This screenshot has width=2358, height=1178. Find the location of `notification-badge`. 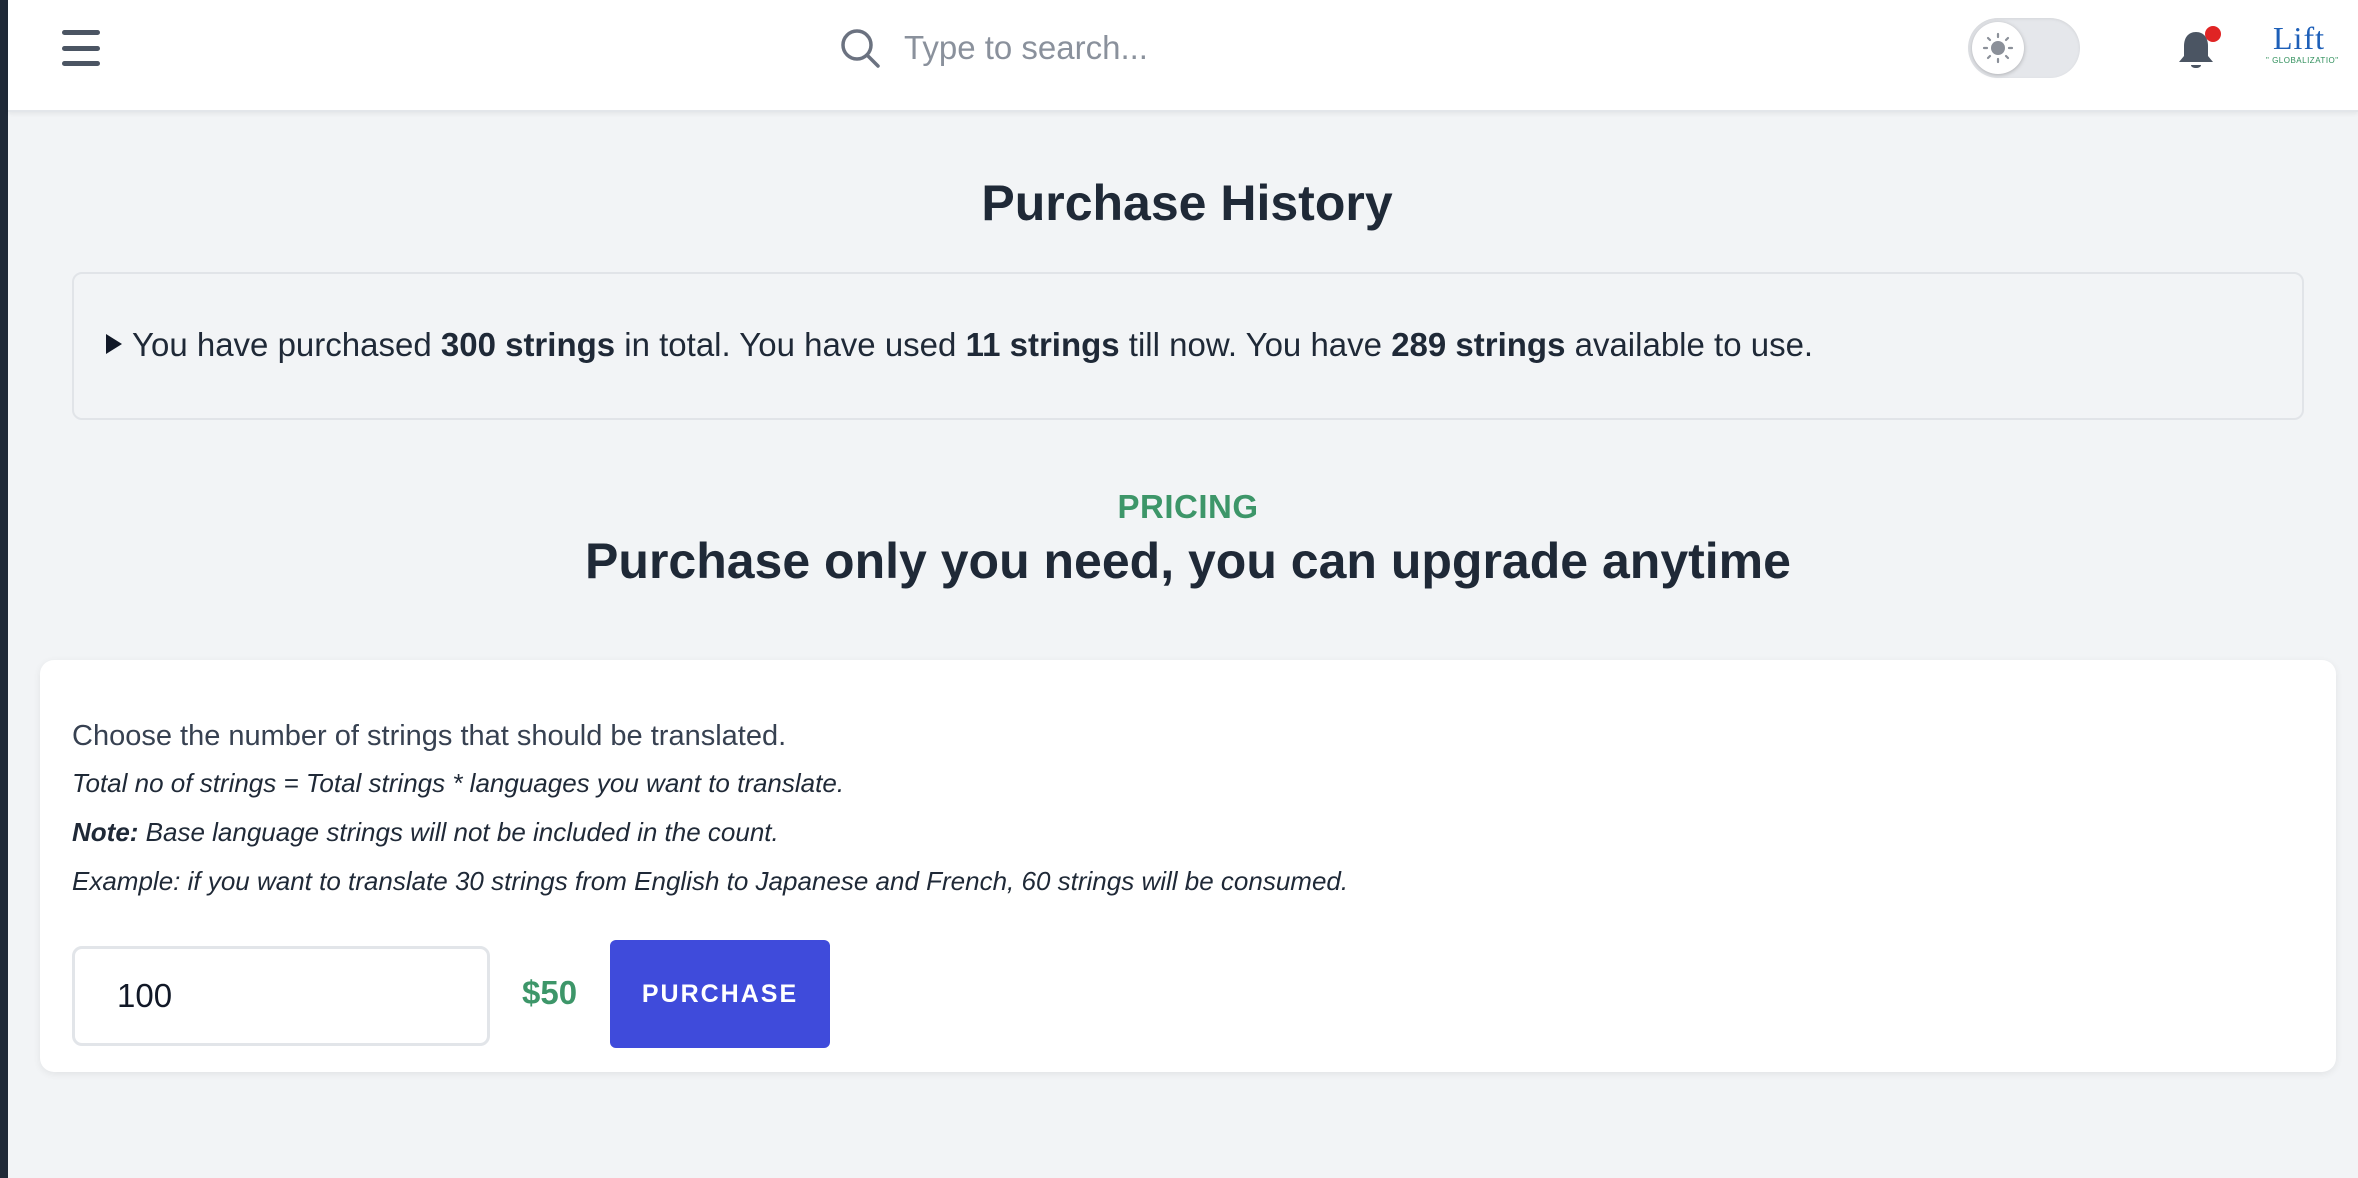

notification-badge is located at coordinates (2213, 34).